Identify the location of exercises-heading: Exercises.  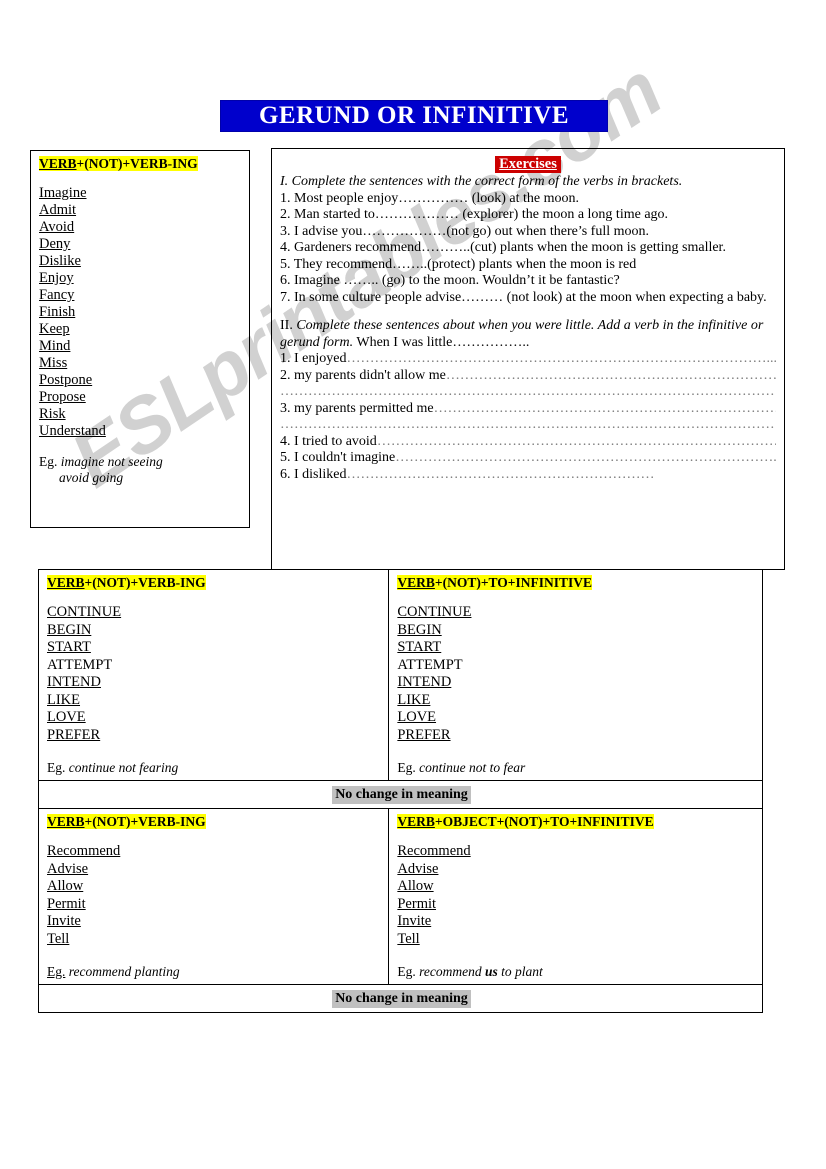
(528, 164).